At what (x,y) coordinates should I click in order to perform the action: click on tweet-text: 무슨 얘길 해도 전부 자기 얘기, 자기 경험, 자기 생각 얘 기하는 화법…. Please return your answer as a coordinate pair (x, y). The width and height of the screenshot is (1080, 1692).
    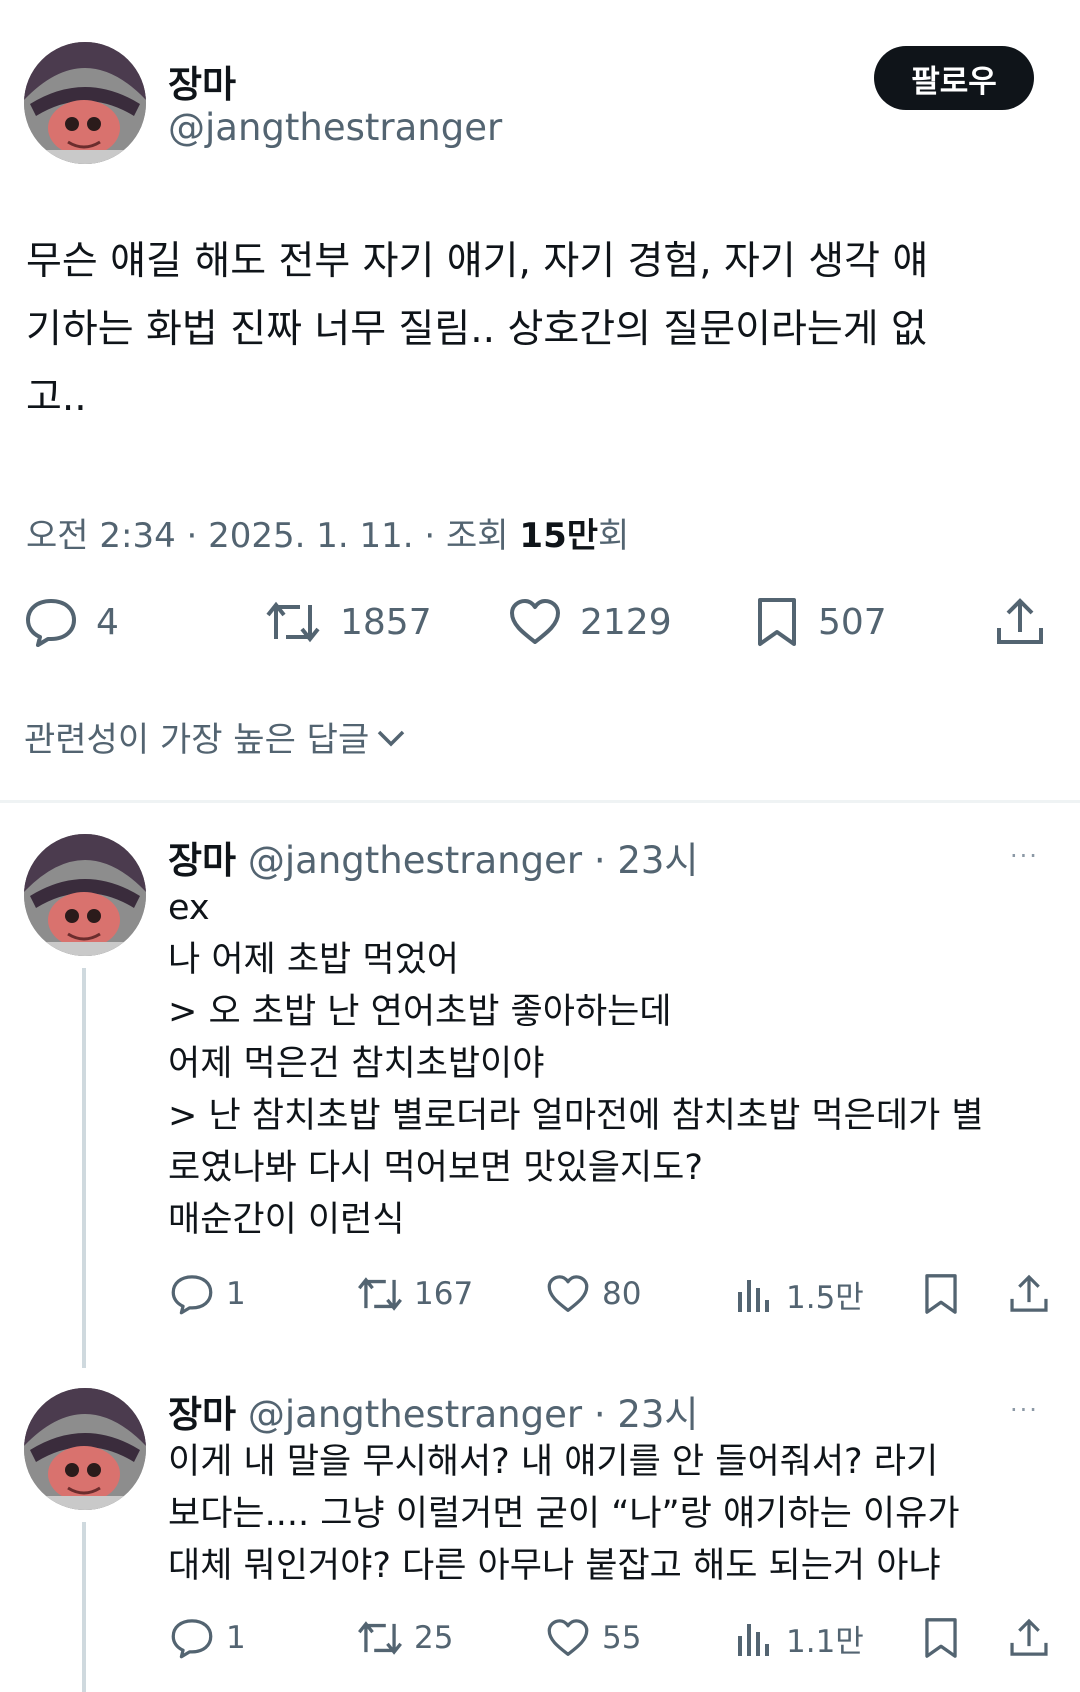
    Looking at the image, I should click on (541, 330).